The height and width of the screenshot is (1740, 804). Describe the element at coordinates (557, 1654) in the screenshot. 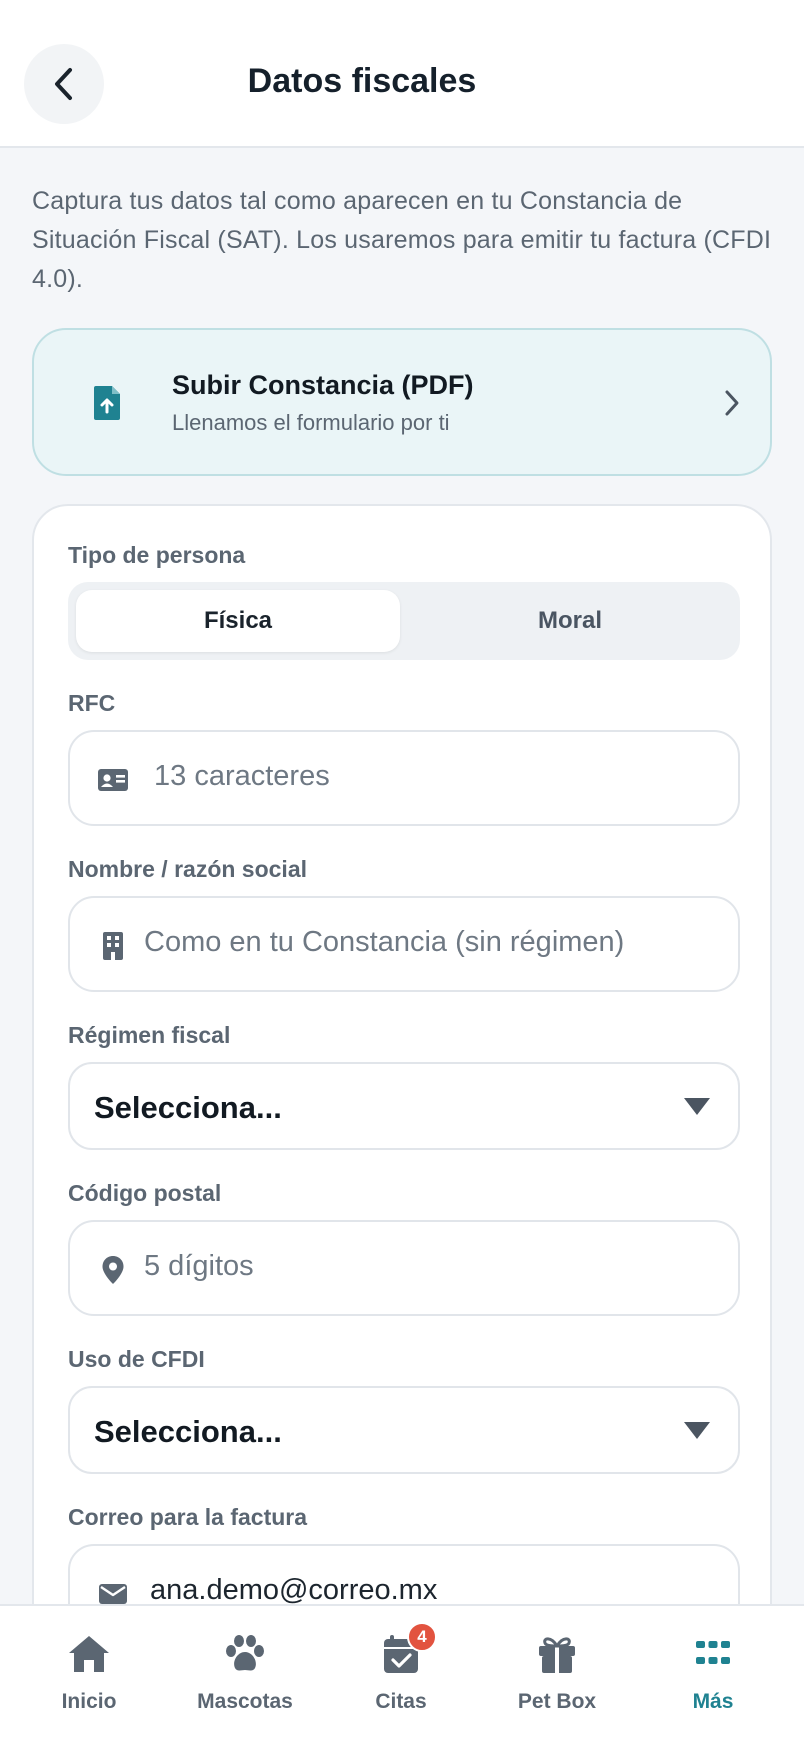

I see `gift-icon` at that location.